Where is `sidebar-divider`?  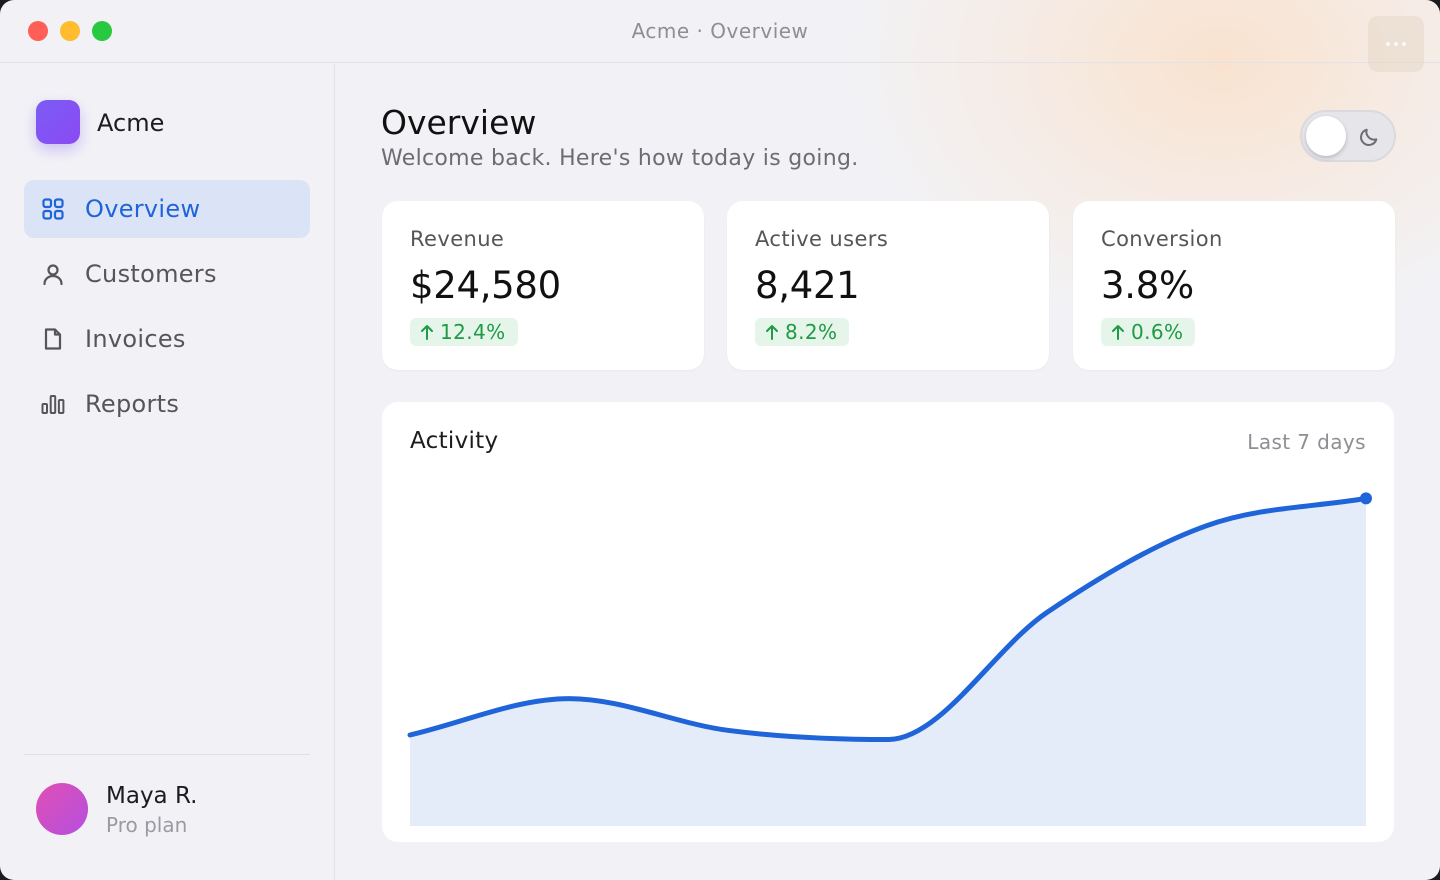
sidebar-divider is located at coordinates (167, 754).